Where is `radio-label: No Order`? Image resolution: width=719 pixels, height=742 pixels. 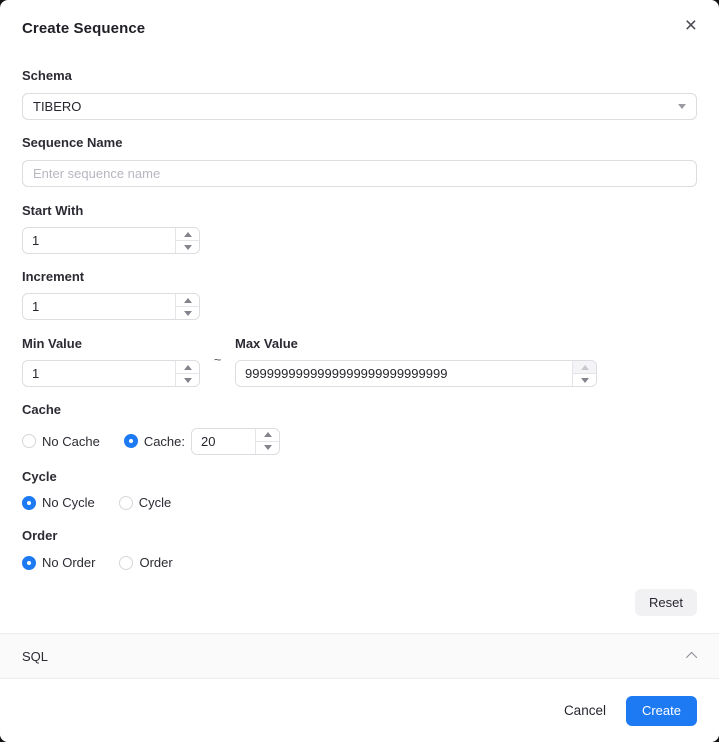
radio-label: No Order is located at coordinates (69, 562).